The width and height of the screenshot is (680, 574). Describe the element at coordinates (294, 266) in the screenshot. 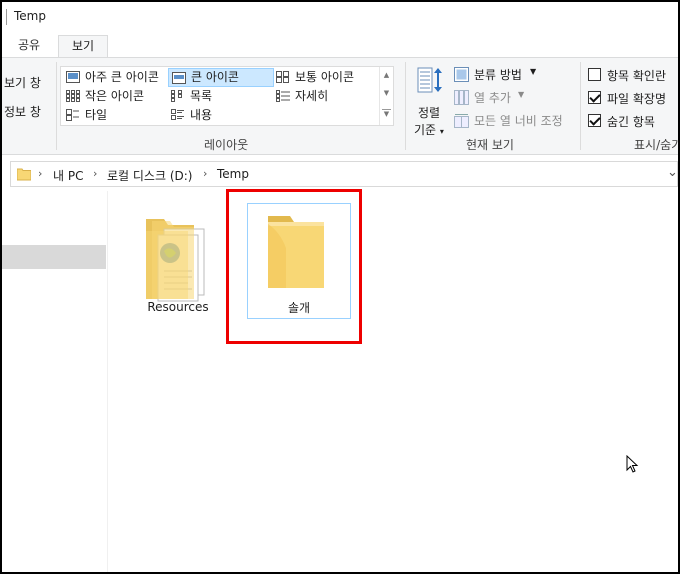

I see `highlight-box` at that location.